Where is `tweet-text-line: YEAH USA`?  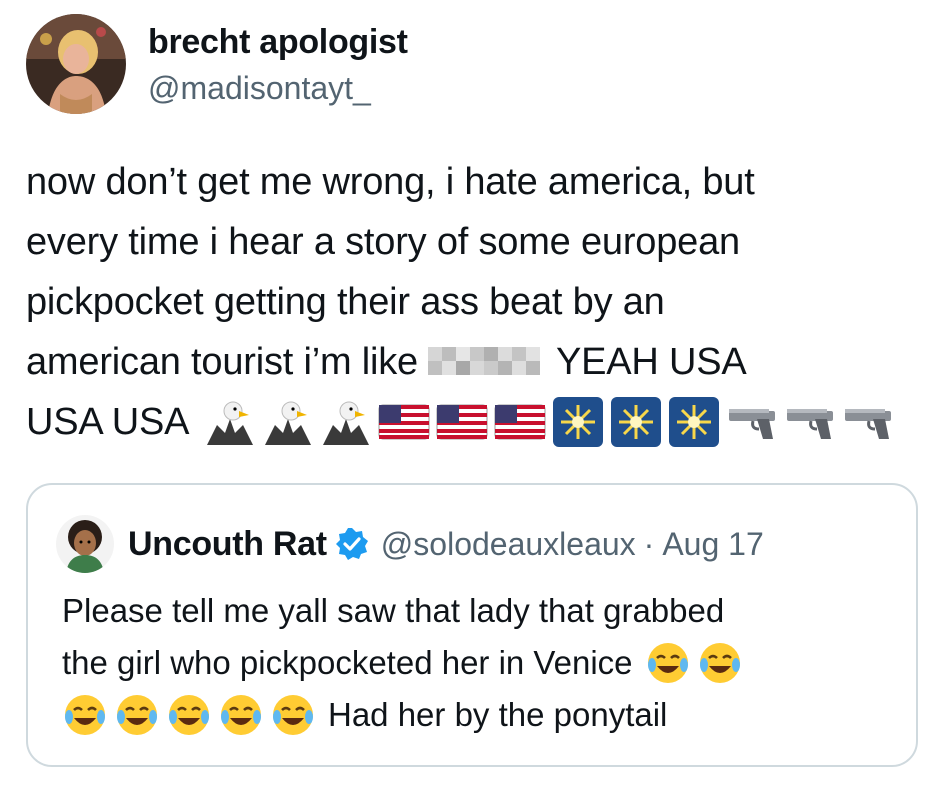 tweet-text-line: YEAH USA is located at coordinates (651, 362).